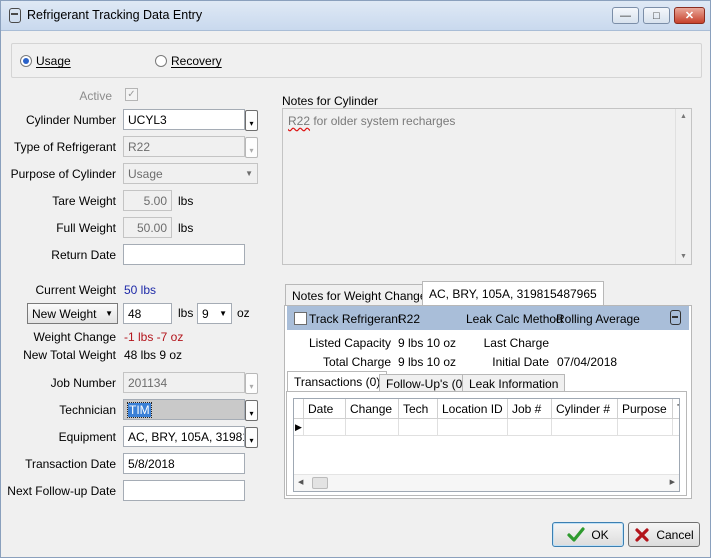  I want to click on track-refrigerant-value: R22, so click(409, 319).